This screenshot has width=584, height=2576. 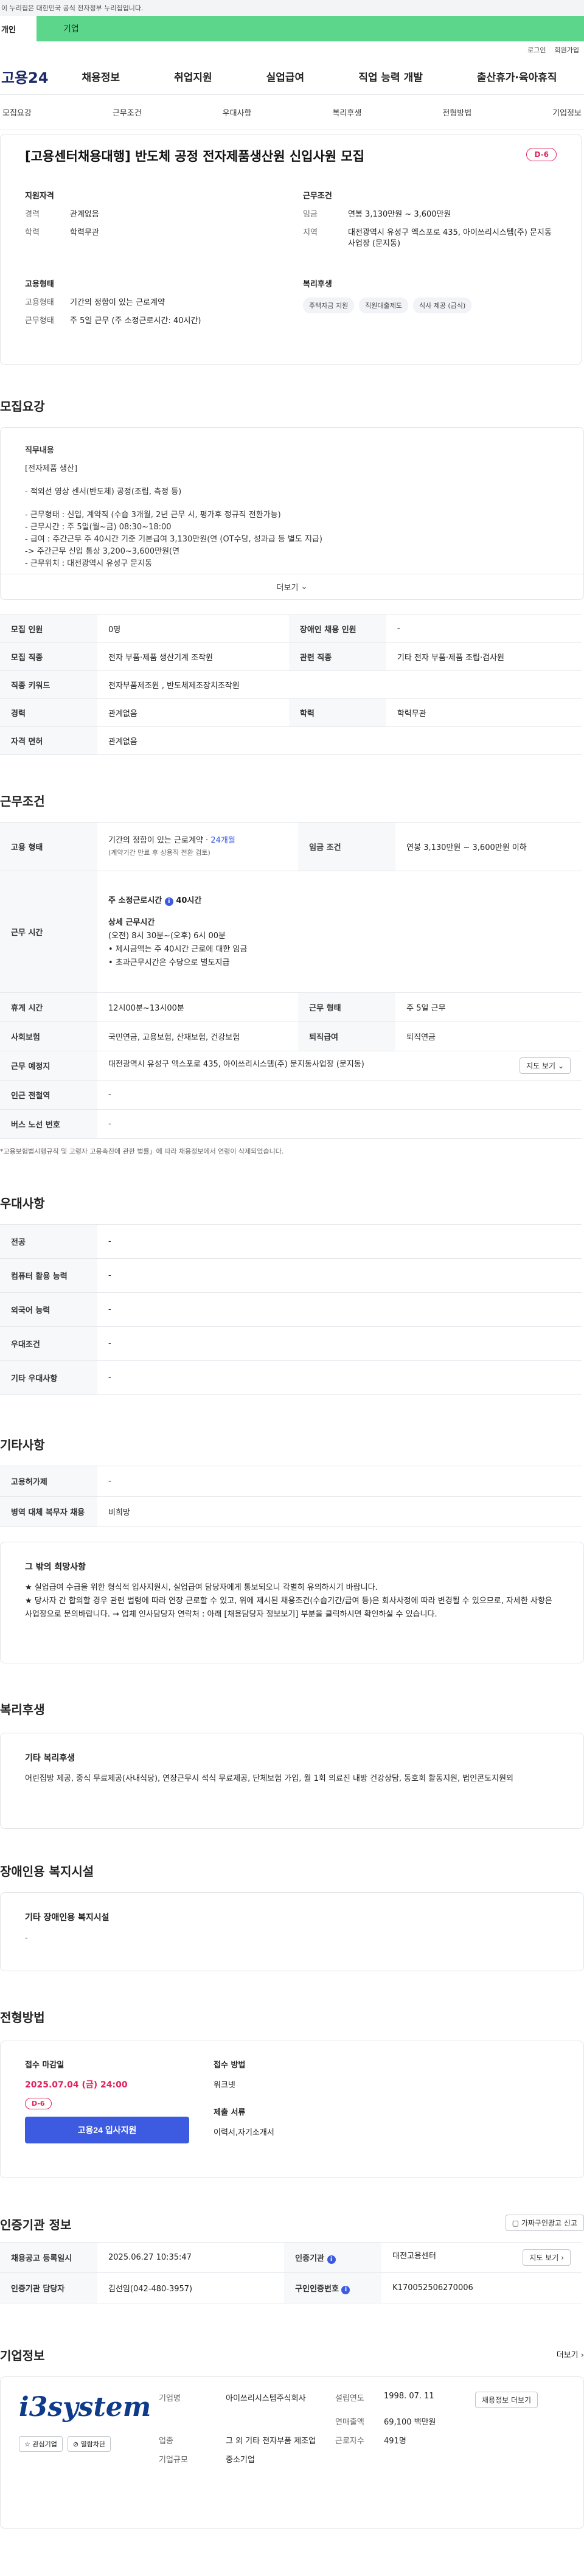 What do you see at coordinates (390, 76) in the screenshot?
I see `nav-training: 직업 능력 개발` at bounding box center [390, 76].